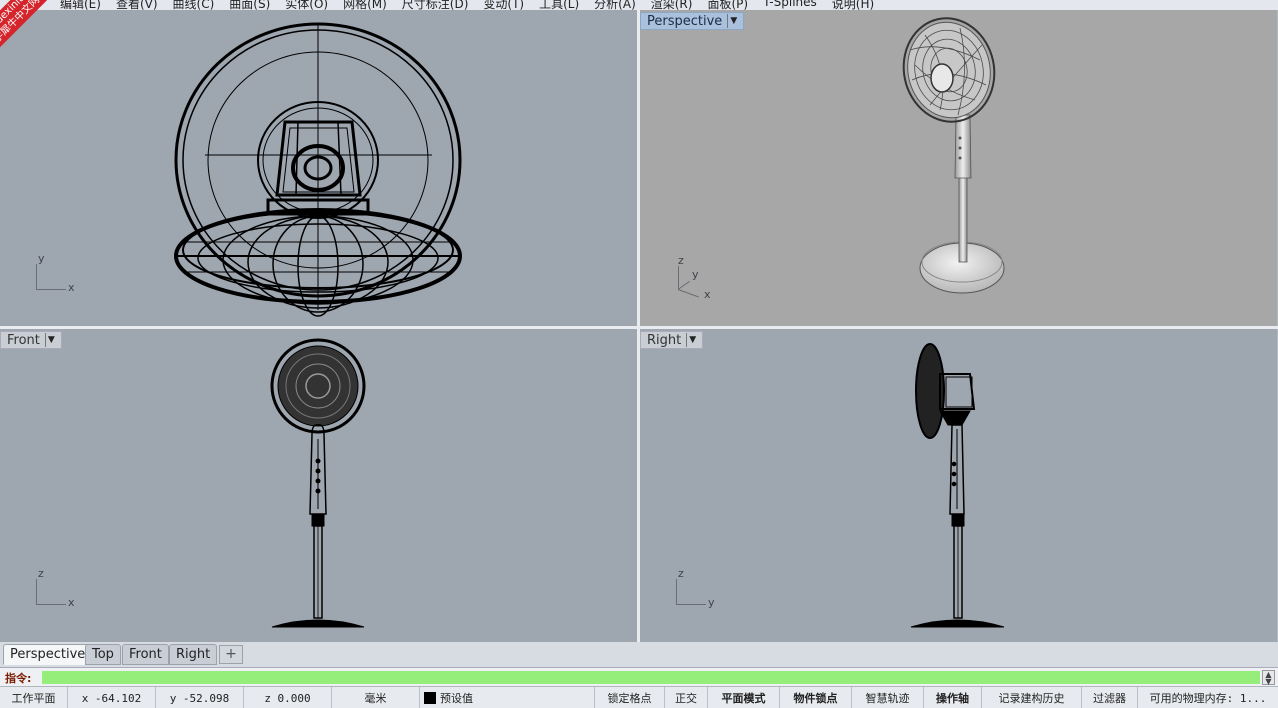  Describe the element at coordinates (507, 697) in the screenshot. I see `status-layer: 预设值` at that location.